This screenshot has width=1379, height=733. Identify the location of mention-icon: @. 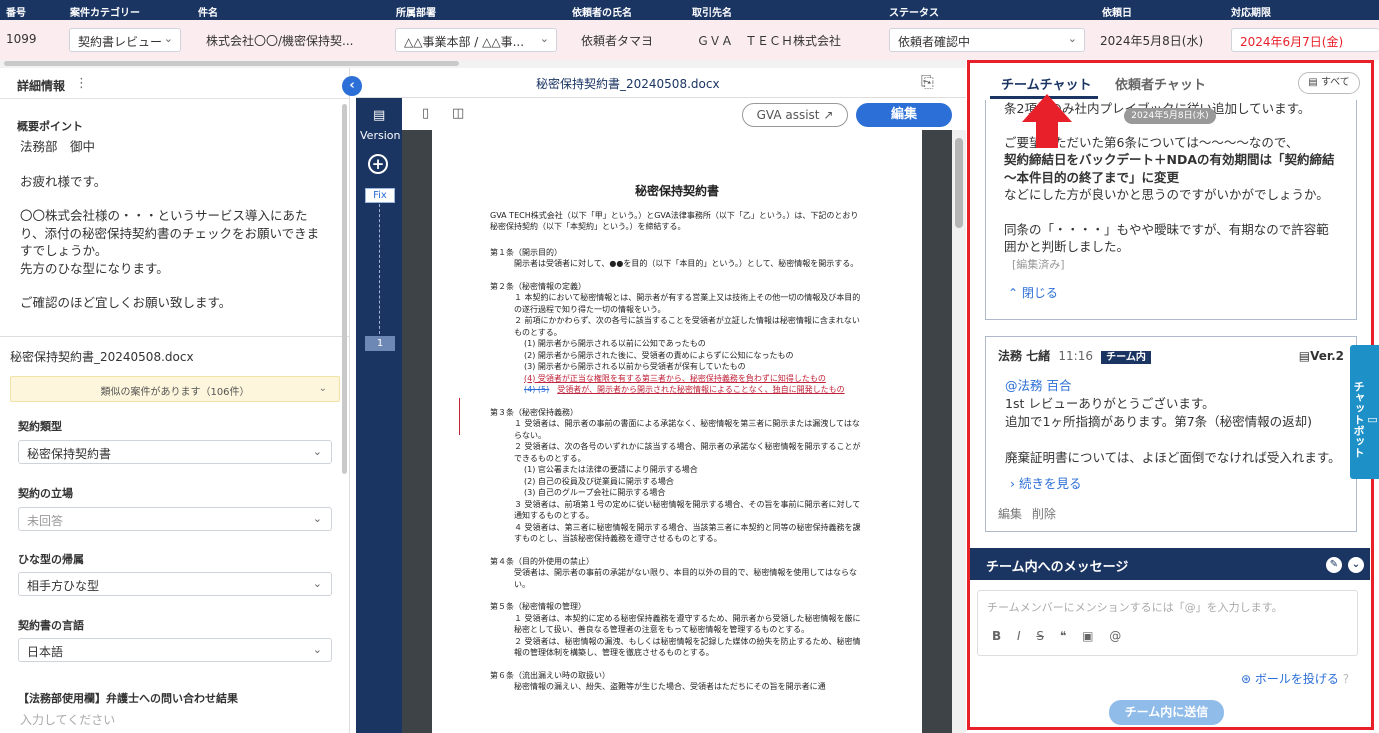
(1115, 636).